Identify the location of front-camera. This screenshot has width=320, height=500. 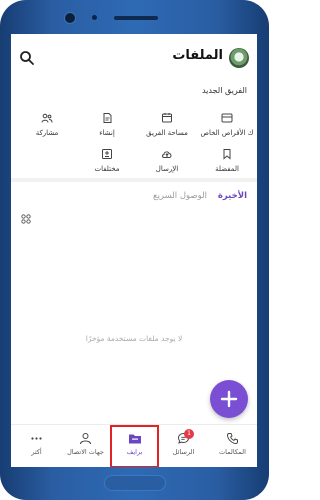
(70, 18).